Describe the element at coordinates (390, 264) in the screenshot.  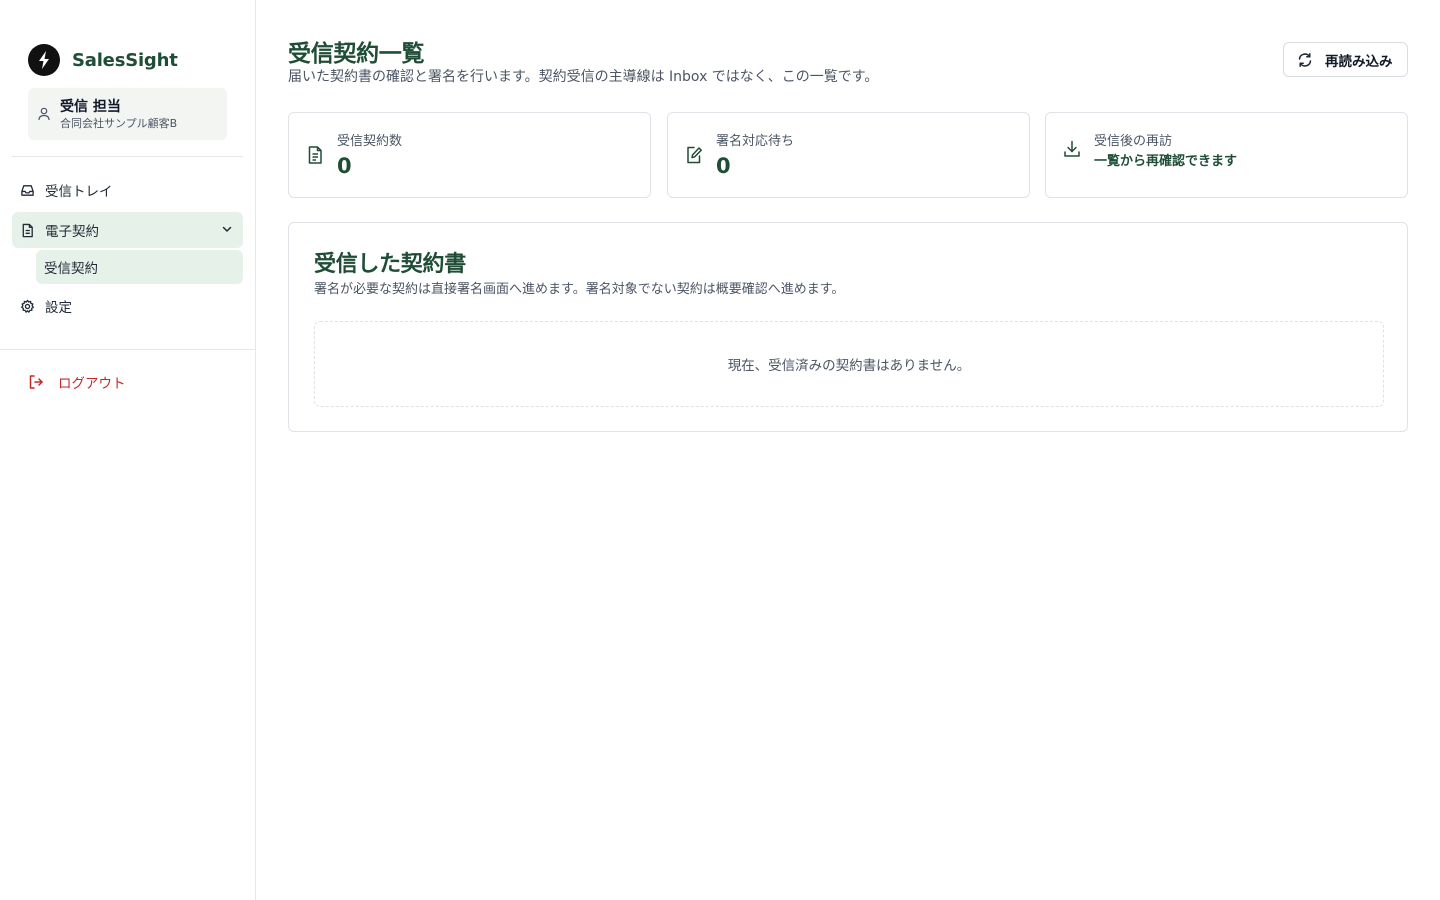
I see `panel-title: 受信した契約書` at that location.